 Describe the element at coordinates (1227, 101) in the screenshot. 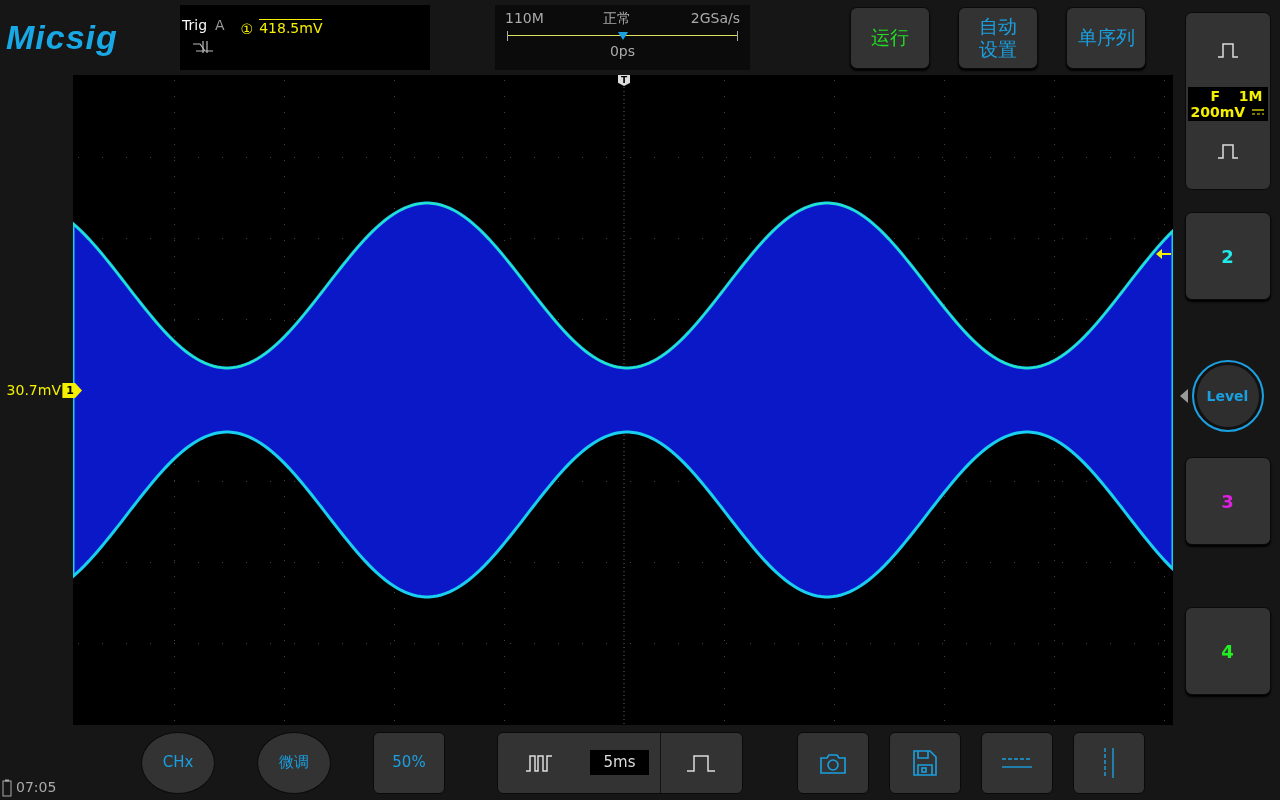

I see `channel-one-button: F 1M 200mV` at that location.